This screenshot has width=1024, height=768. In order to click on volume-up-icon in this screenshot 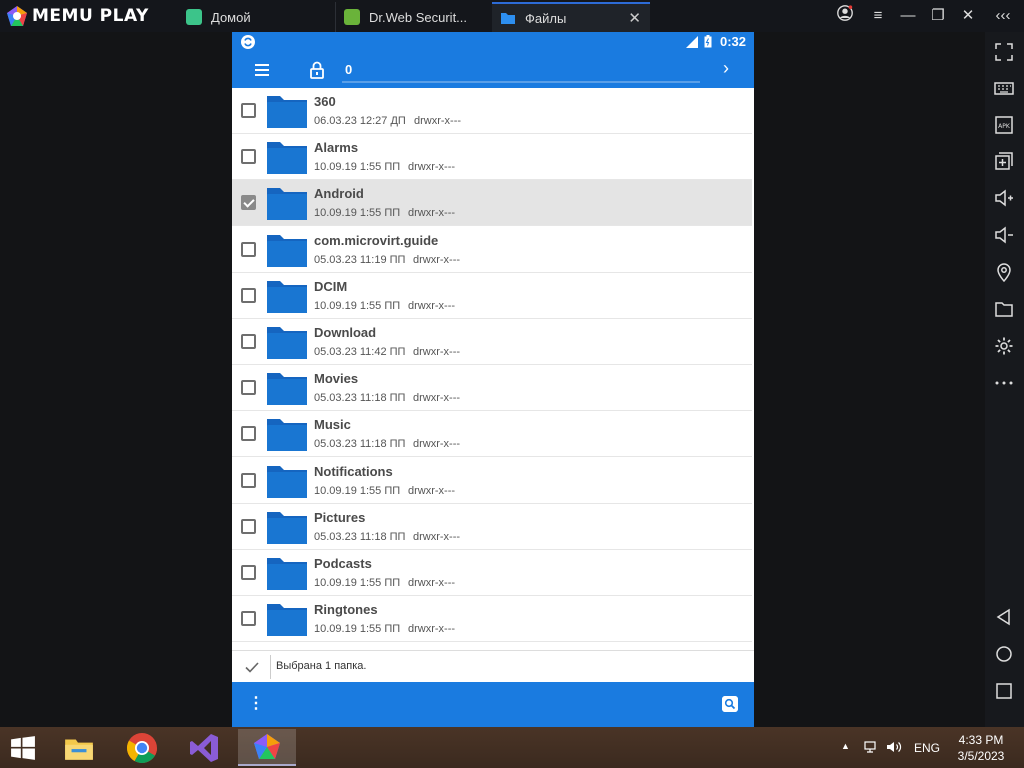, I will do `click(1004, 198)`.